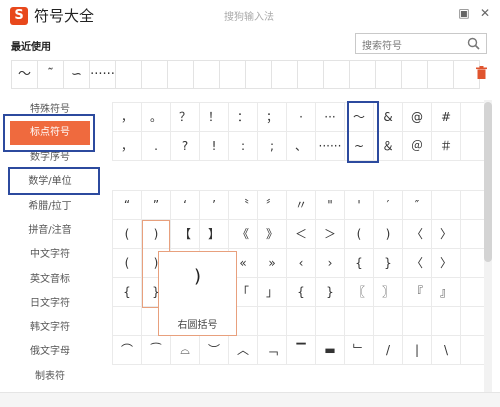 This screenshot has width=500, height=407. I want to click on pin-icon: ▣, so click(464, 13).